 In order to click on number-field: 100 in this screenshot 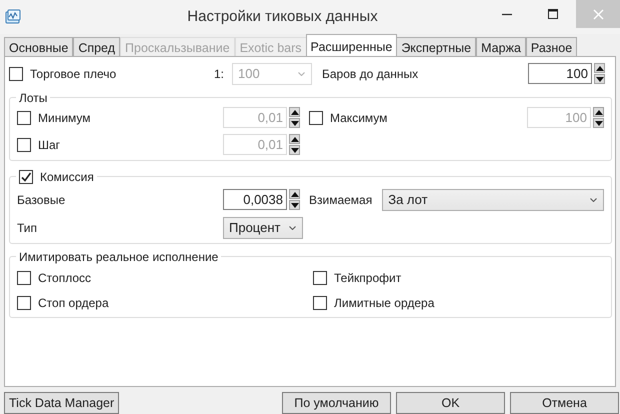, I will do `click(560, 73)`.